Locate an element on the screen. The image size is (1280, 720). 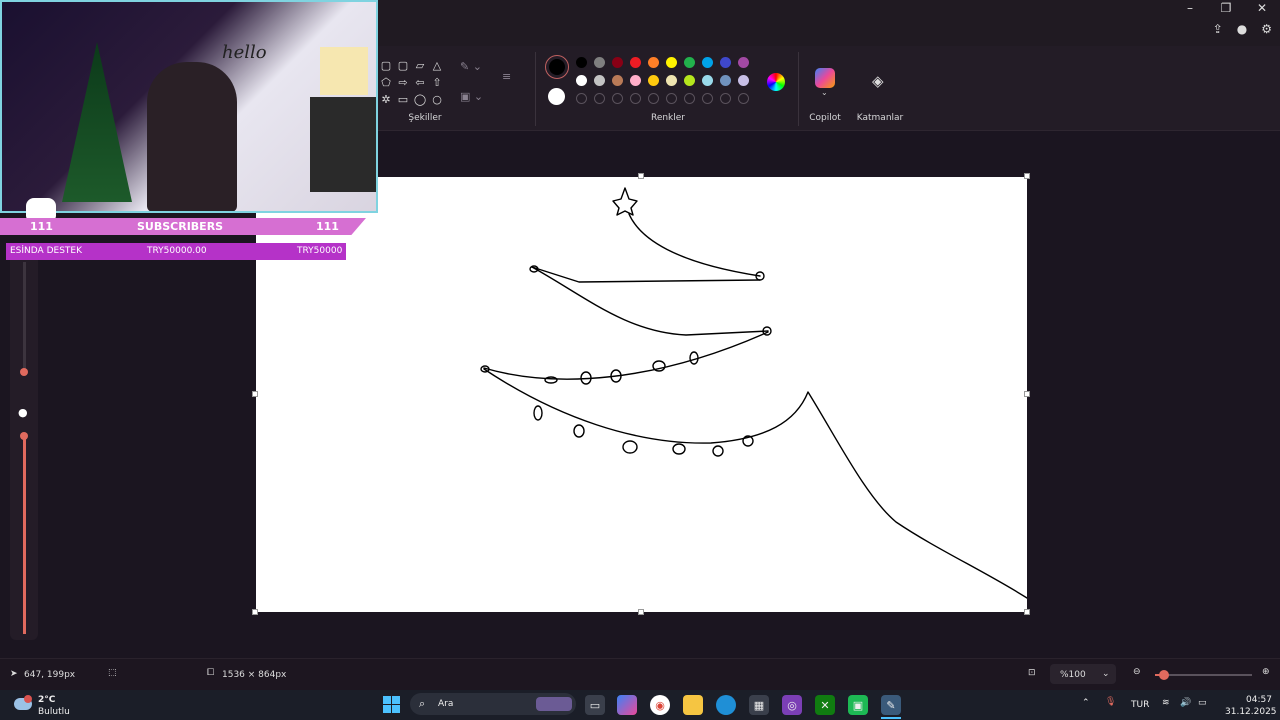
opacity-slider-track is located at coordinates (24, 534).